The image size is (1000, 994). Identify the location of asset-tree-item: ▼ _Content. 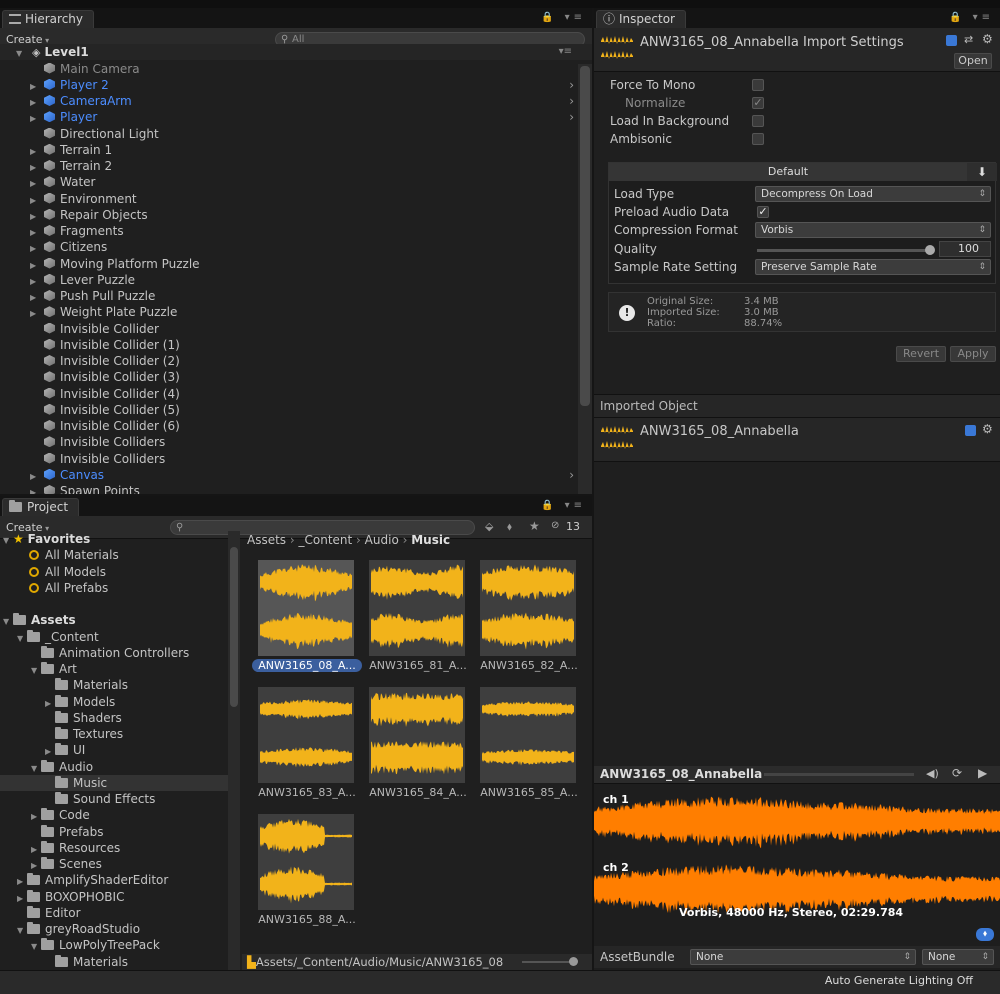
(114, 637).